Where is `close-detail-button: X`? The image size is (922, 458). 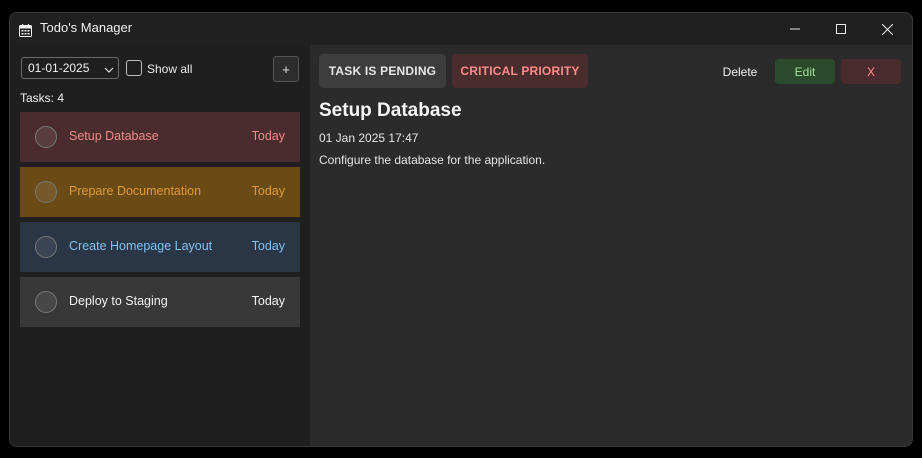
close-detail-button: X is located at coordinates (871, 71).